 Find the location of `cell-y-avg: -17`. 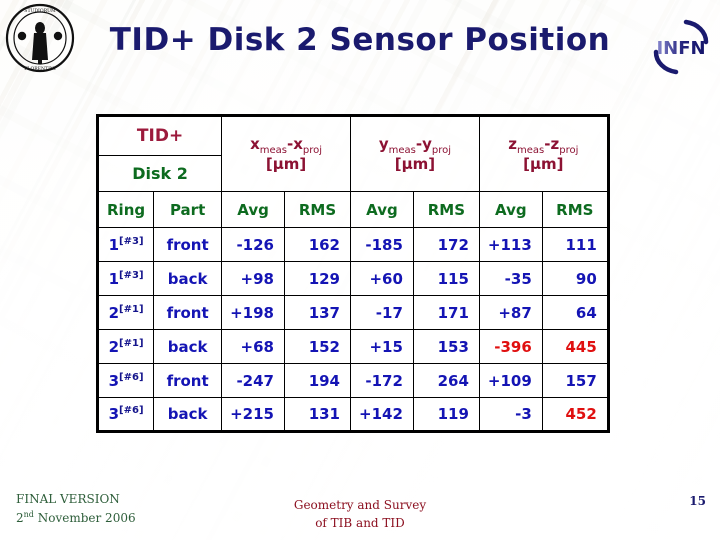

cell-y-avg: -17 is located at coordinates (382, 312).